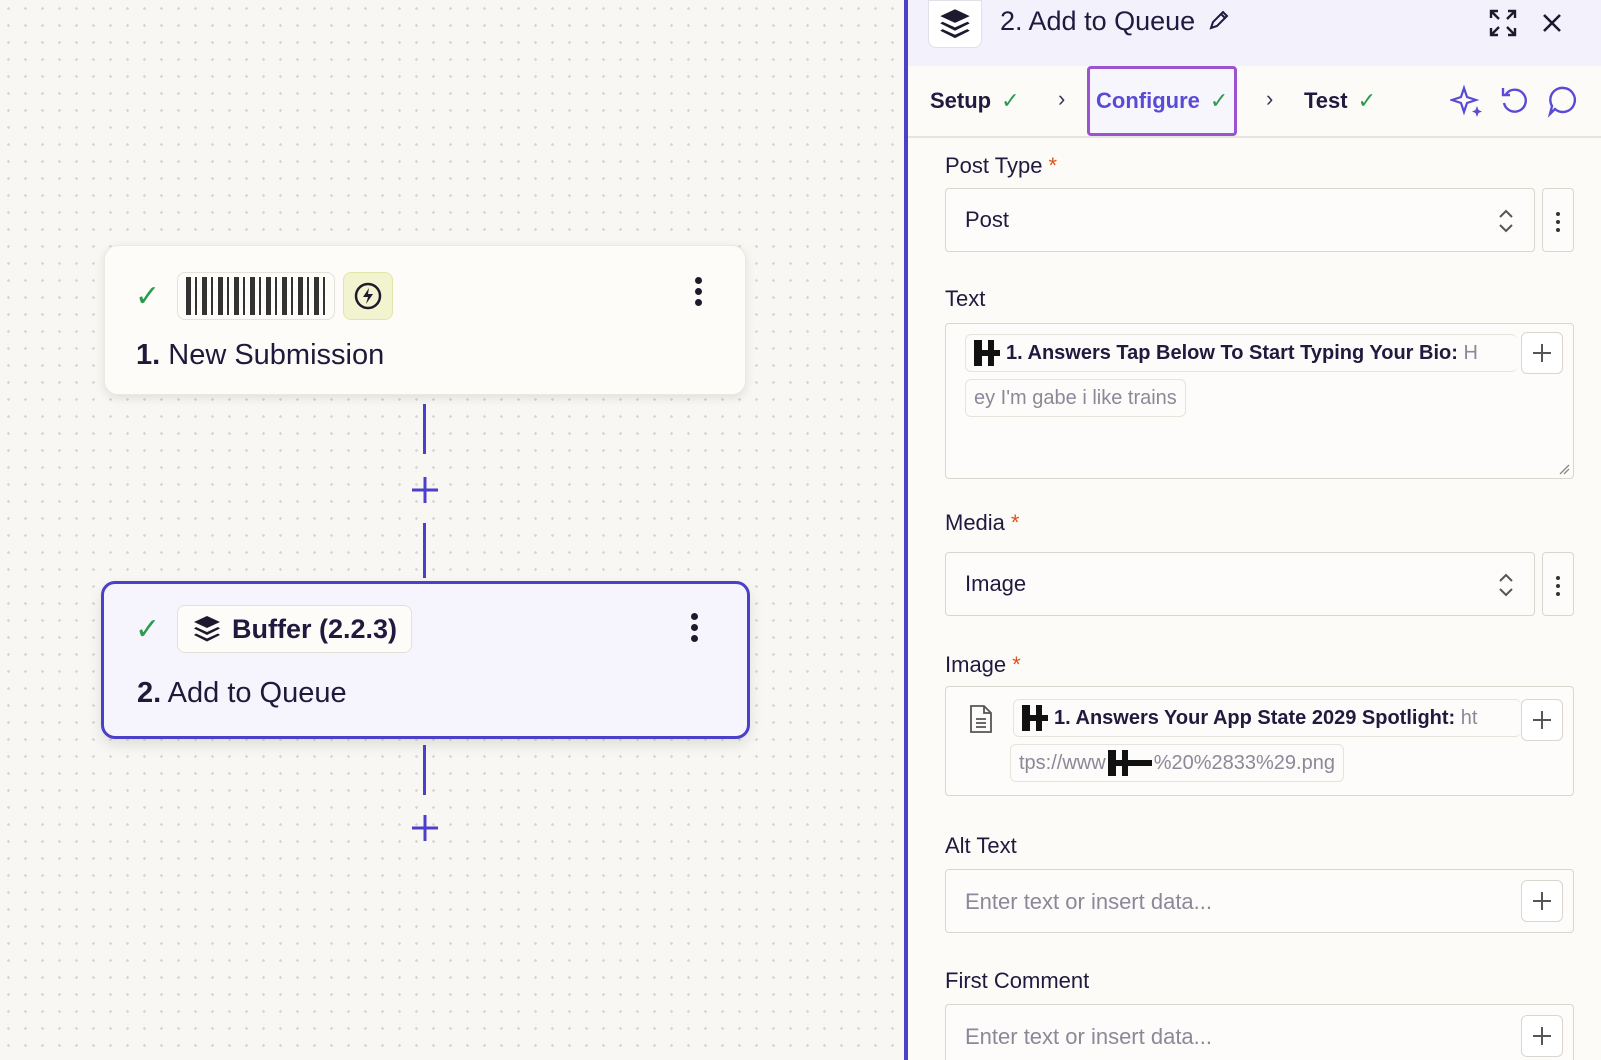  What do you see at coordinates (1467, 101) in the screenshot?
I see `ai-sparkle-icon` at bounding box center [1467, 101].